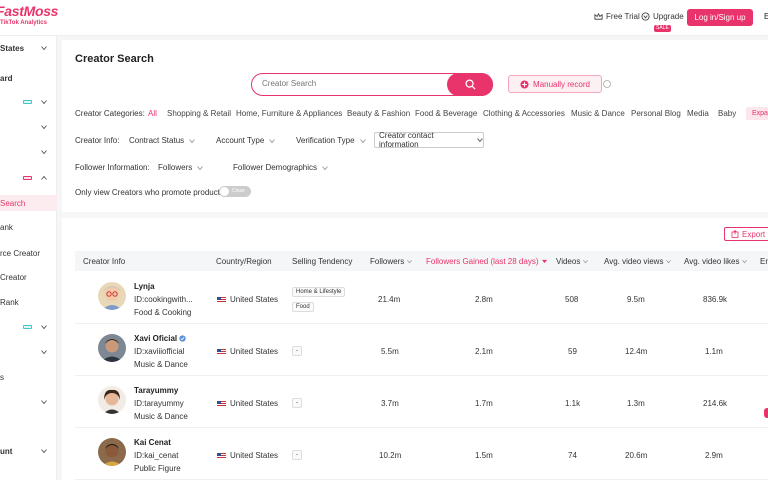 This screenshot has width=768, height=480. Describe the element at coordinates (572, 299) in the screenshot. I see `videos-value: 508` at that location.